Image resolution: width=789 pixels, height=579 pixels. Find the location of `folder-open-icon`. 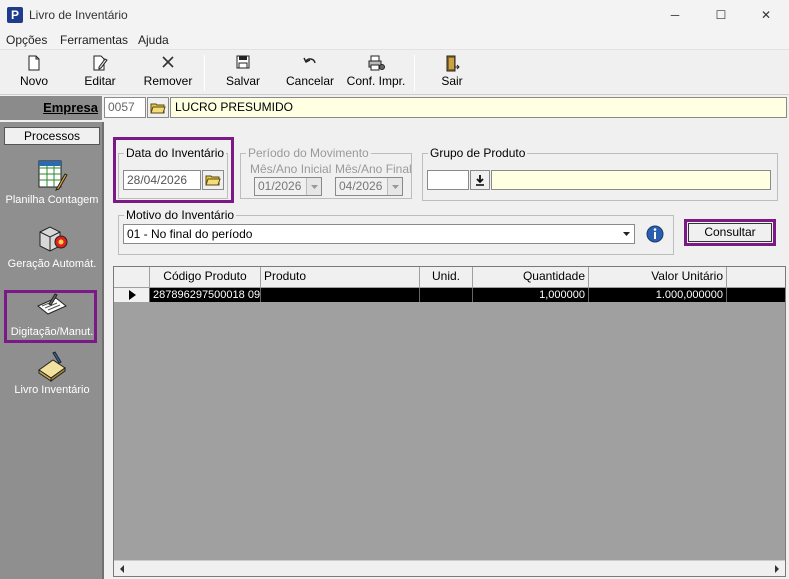

folder-open-icon is located at coordinates (158, 108).